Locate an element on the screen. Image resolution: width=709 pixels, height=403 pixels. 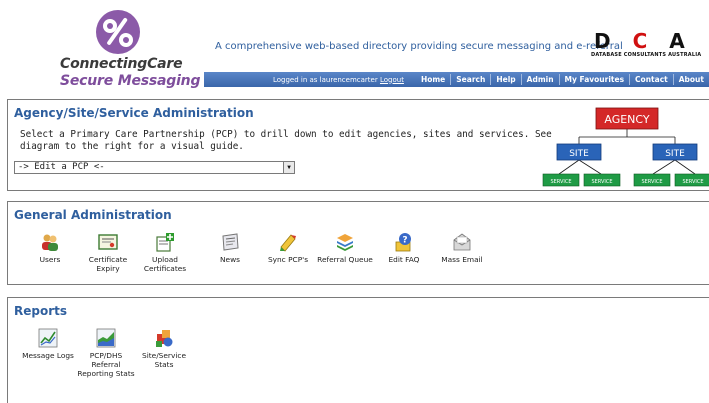
referral-queue-label: Referral Queue is located at coordinates (345, 259).